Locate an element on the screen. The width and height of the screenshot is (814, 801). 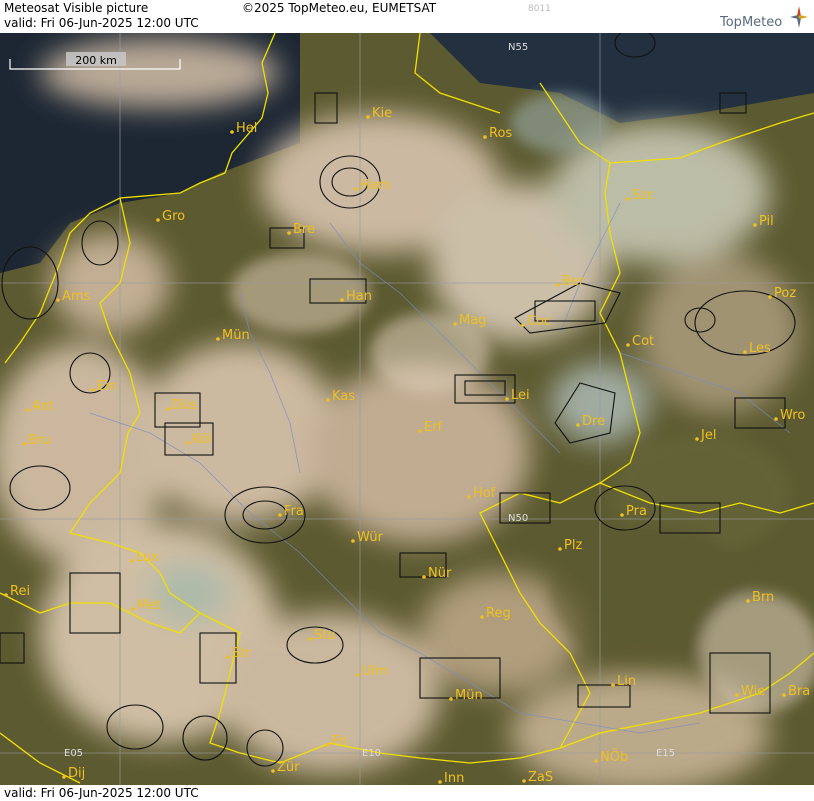
city-label: Zür is located at coordinates (288, 767).